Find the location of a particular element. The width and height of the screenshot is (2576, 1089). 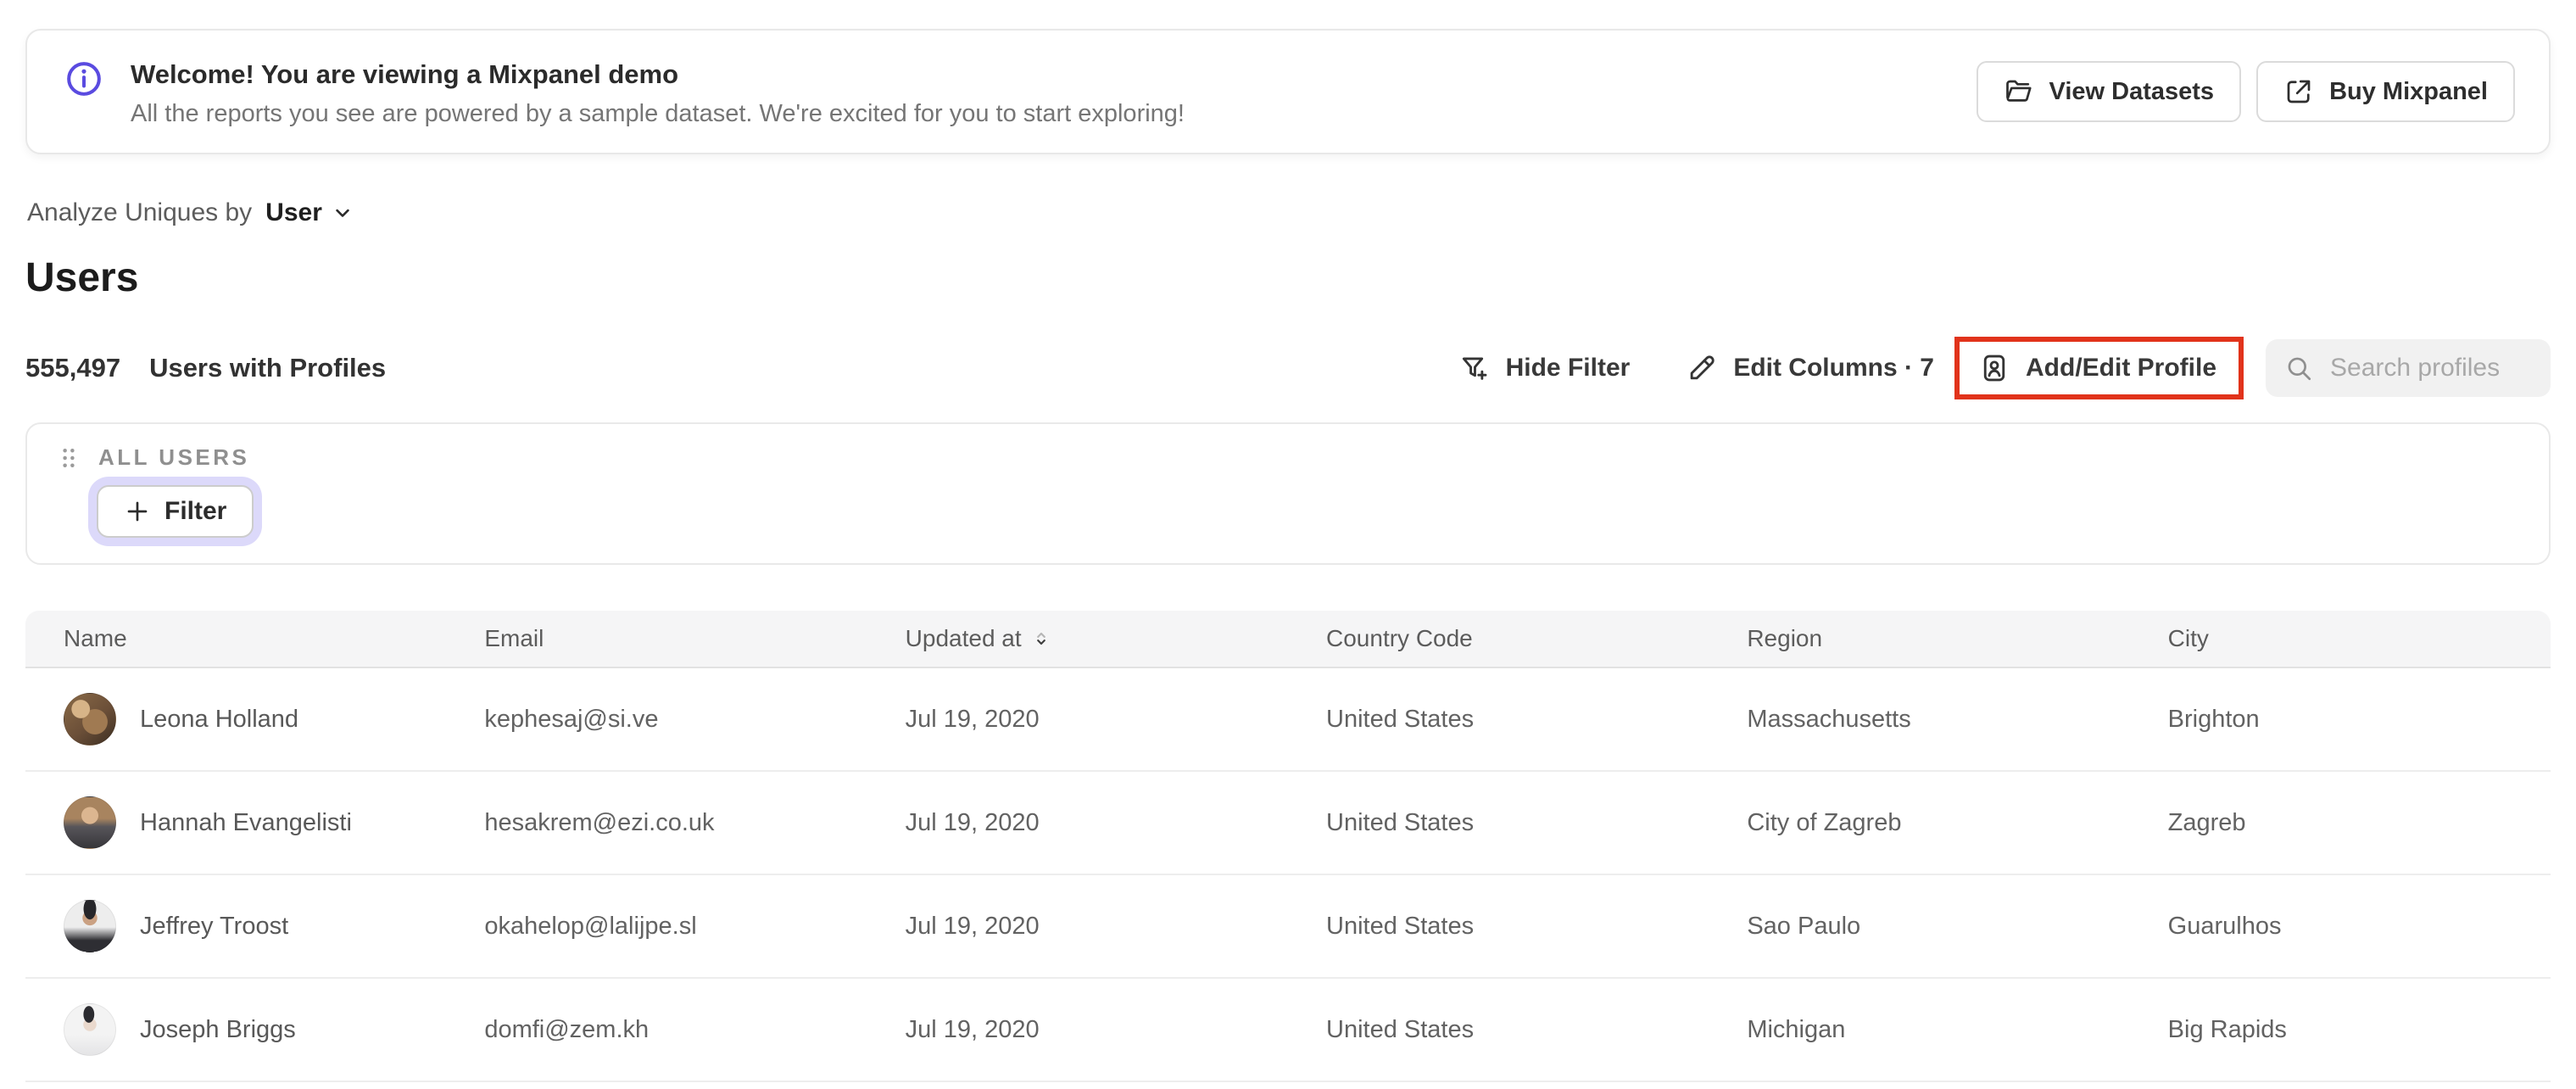

filter-funnel-icon is located at coordinates (1474, 368).